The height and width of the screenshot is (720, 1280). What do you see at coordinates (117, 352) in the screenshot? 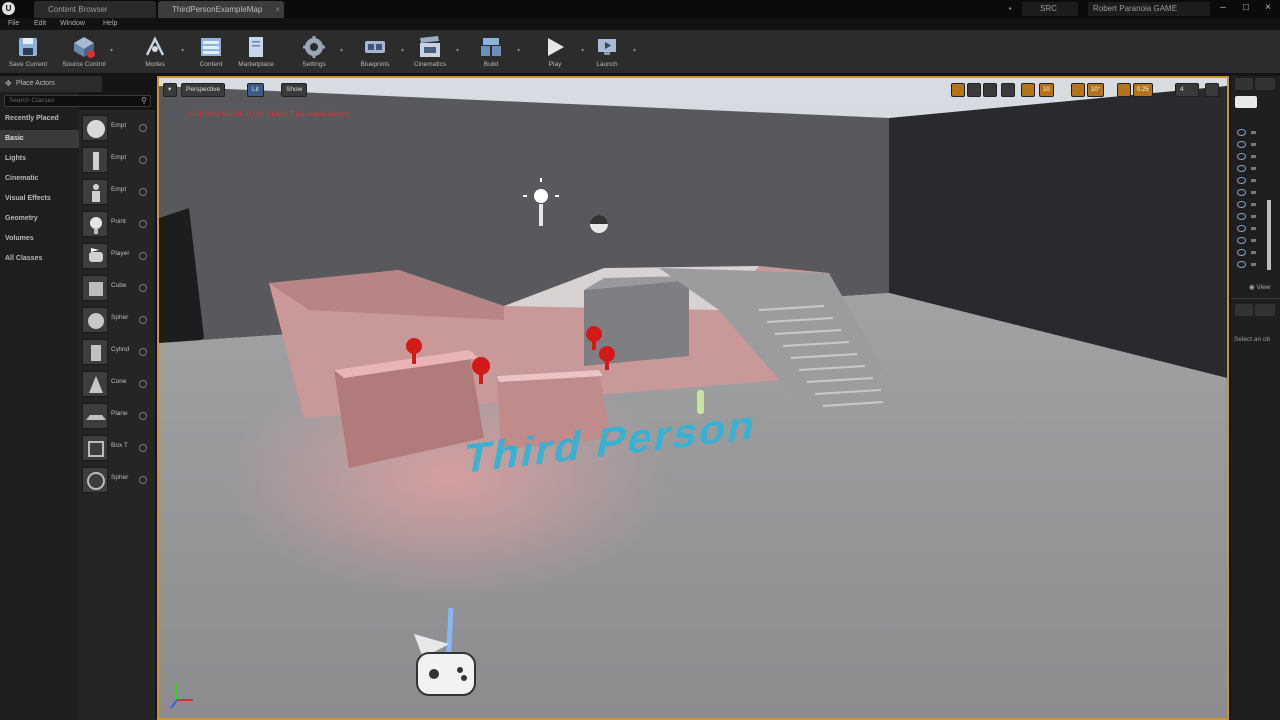
I see `list-item: Cylind` at bounding box center [117, 352].